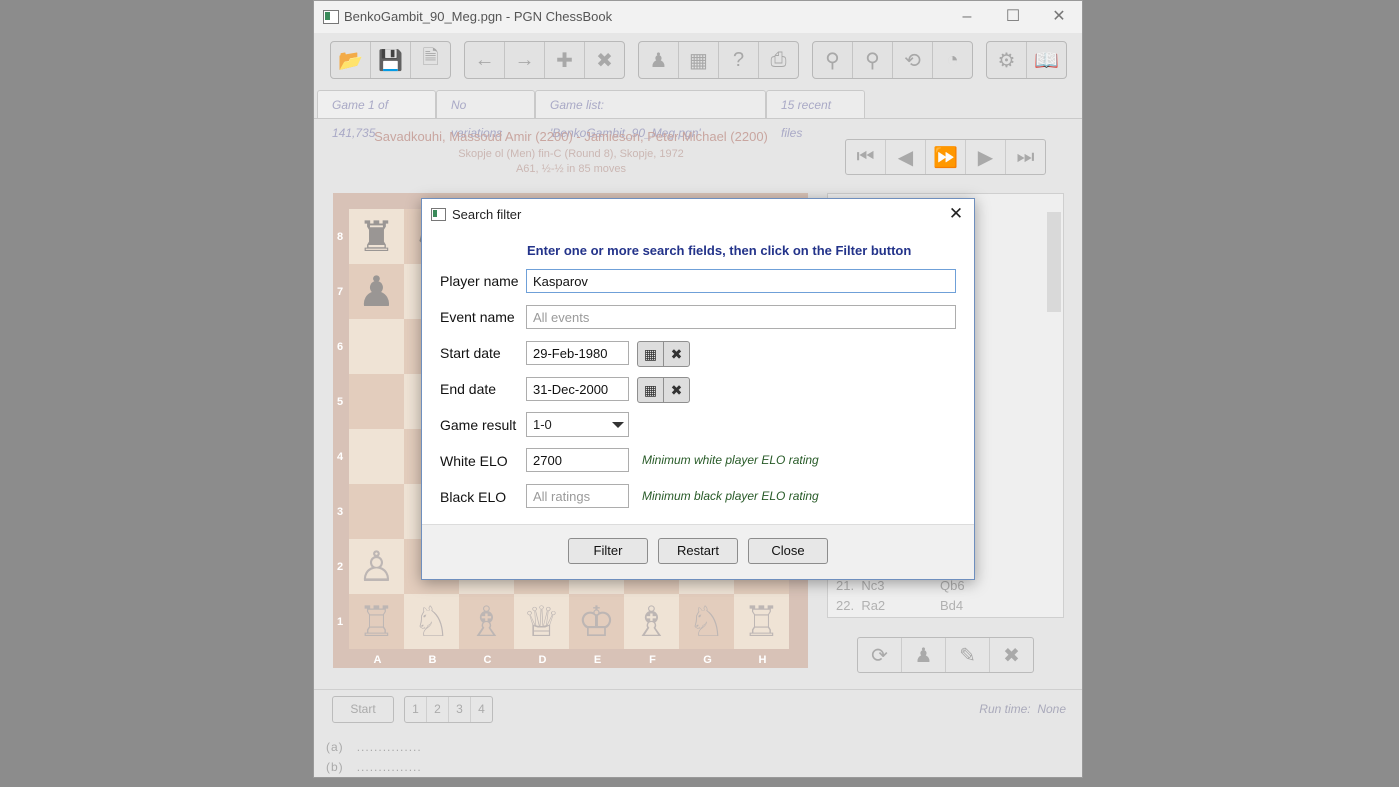 The width and height of the screenshot is (1399, 787). Describe the element at coordinates (873, 60) in the screenshot. I see `advanced-search-icon: ⚲` at that location.